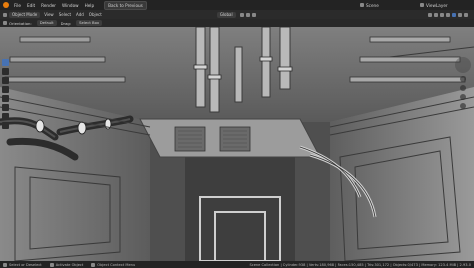  I want to click on perspective-toggle-icon, so click(463, 106).